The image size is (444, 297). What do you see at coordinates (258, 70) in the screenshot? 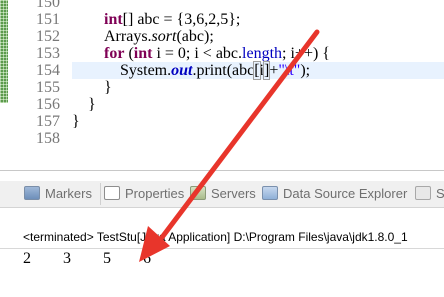
I see `code-line-154: System.out.print(abc[i]+"\t");` at bounding box center [258, 70].